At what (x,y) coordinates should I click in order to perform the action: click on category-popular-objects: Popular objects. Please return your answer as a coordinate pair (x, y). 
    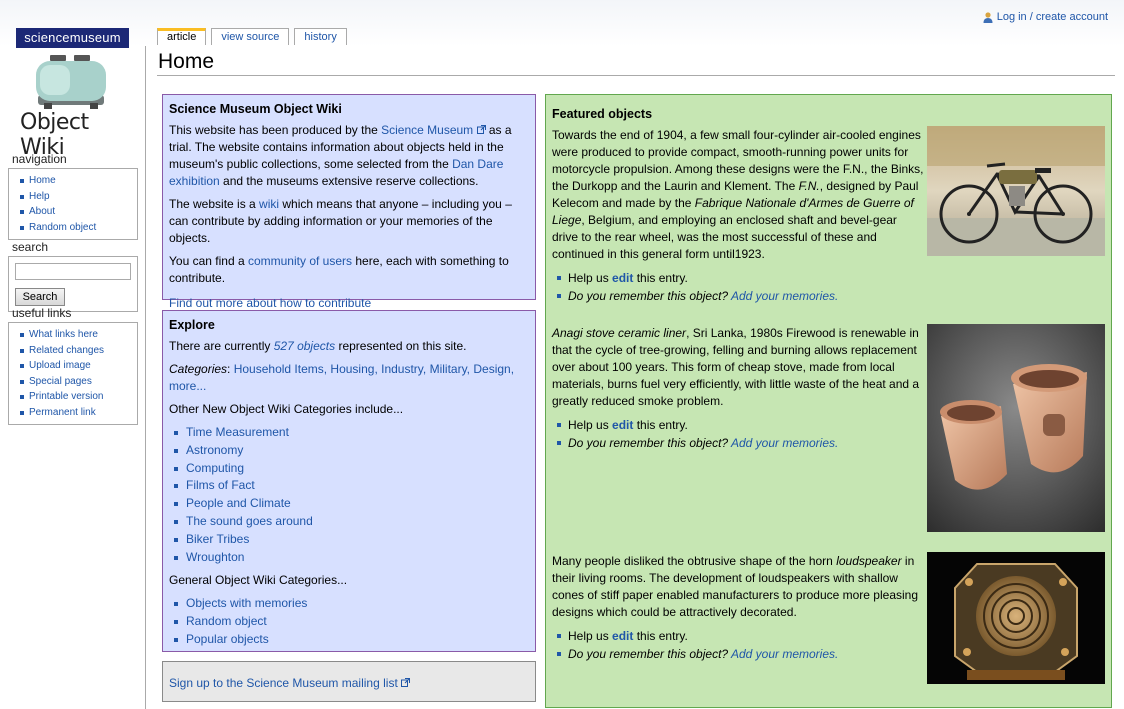
    Looking at the image, I should click on (227, 639).